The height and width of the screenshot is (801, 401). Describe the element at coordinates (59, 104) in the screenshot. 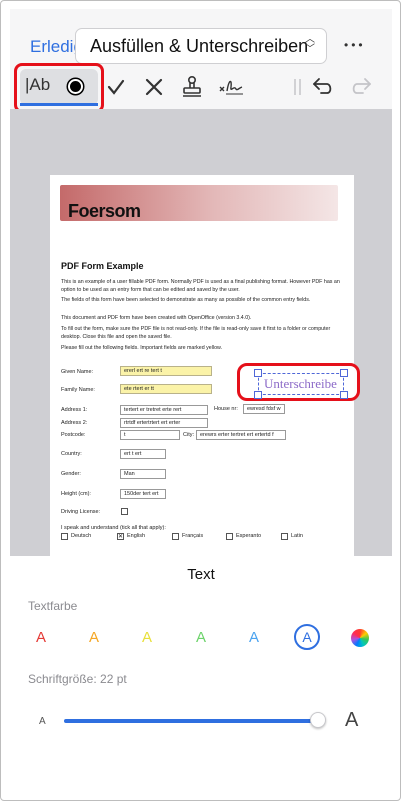

I see `text-tool-underline` at that location.